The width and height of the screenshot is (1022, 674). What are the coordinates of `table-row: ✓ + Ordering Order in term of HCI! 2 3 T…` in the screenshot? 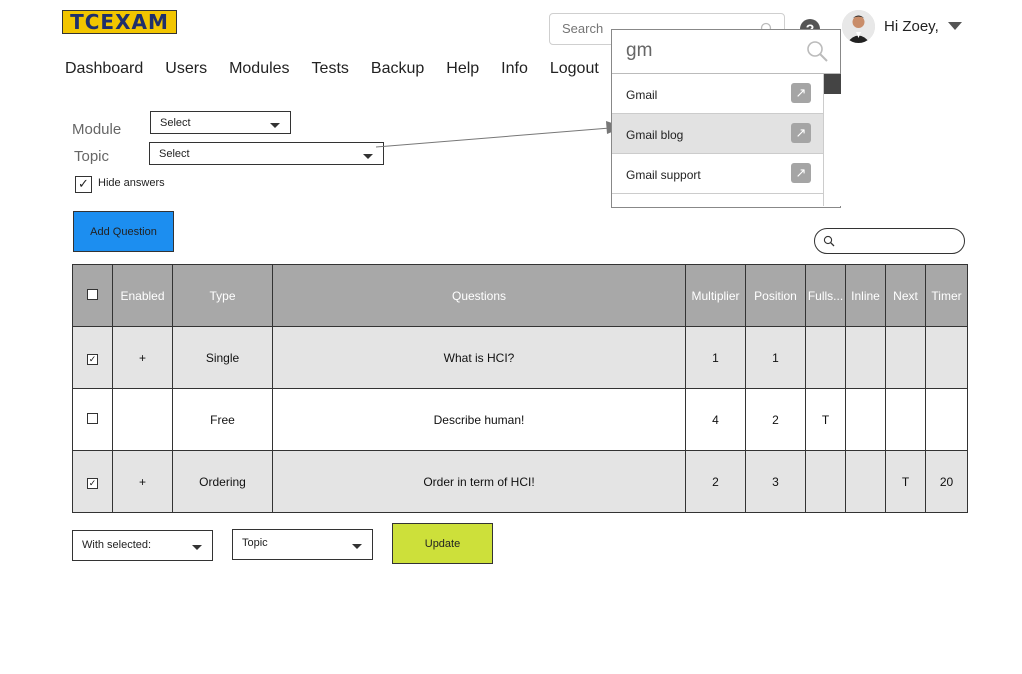 It's located at (520, 481).